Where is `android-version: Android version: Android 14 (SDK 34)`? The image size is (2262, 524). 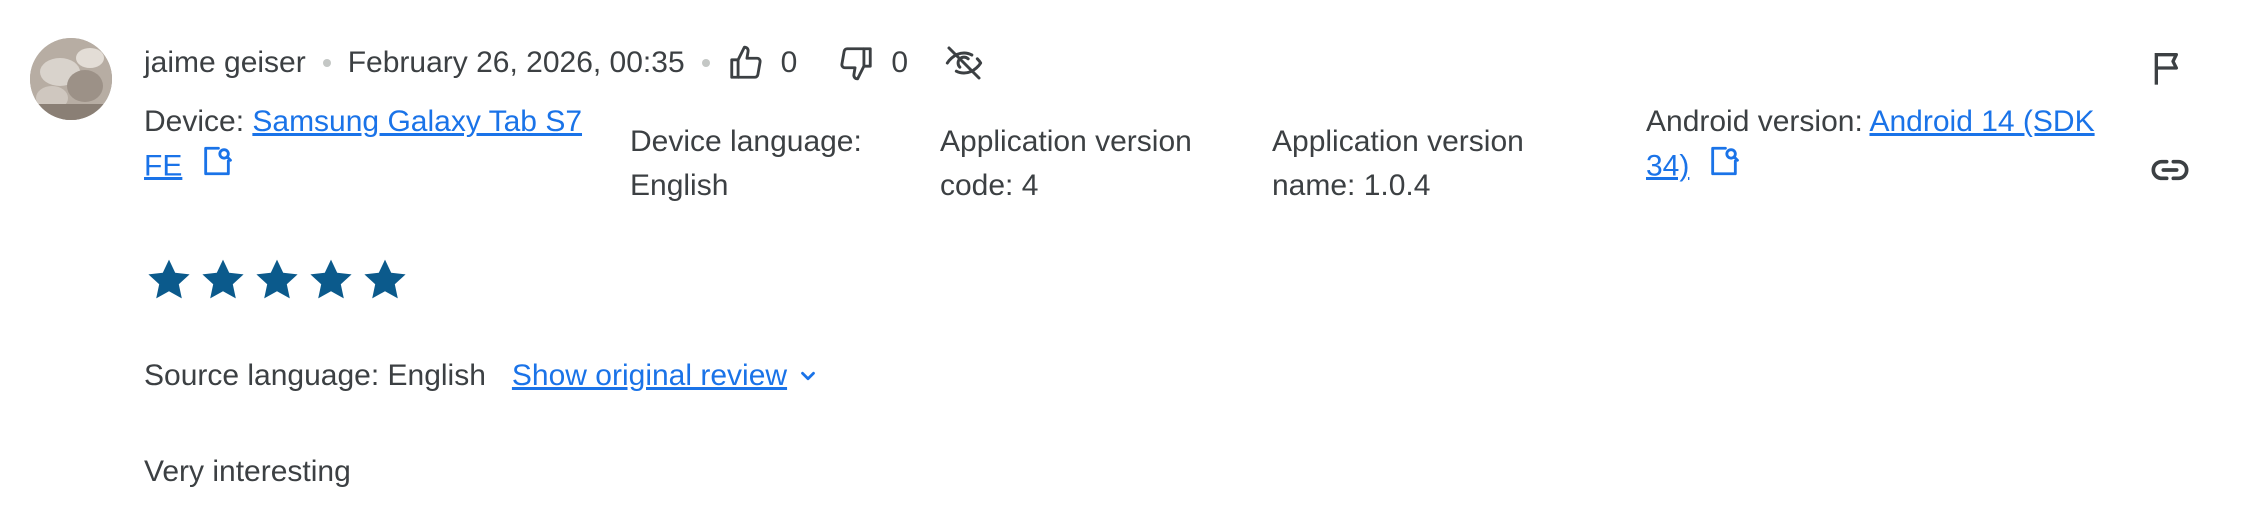 android-version: Android version: Android 14 (SDK 34) is located at coordinates (1886, 145).